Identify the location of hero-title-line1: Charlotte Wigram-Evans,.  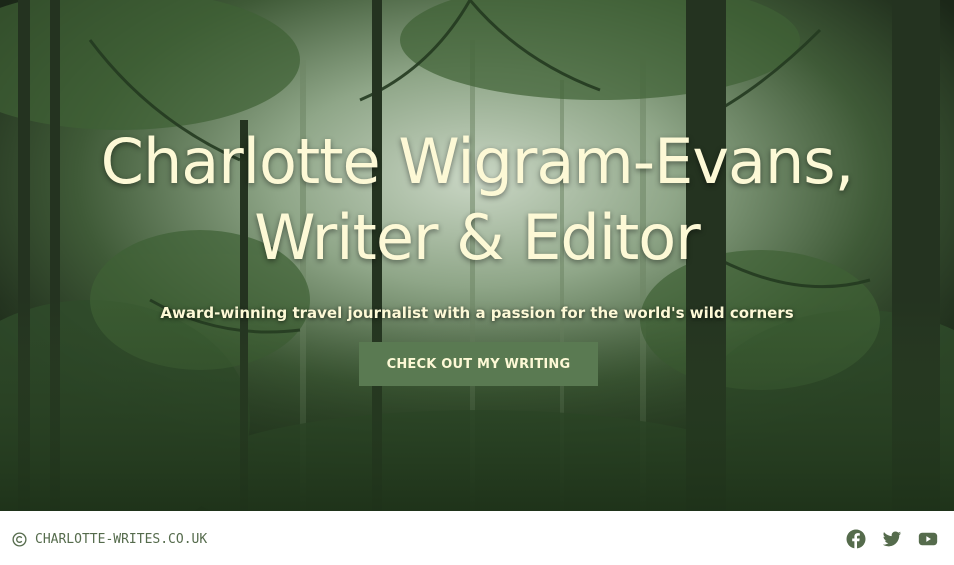
(477, 161).